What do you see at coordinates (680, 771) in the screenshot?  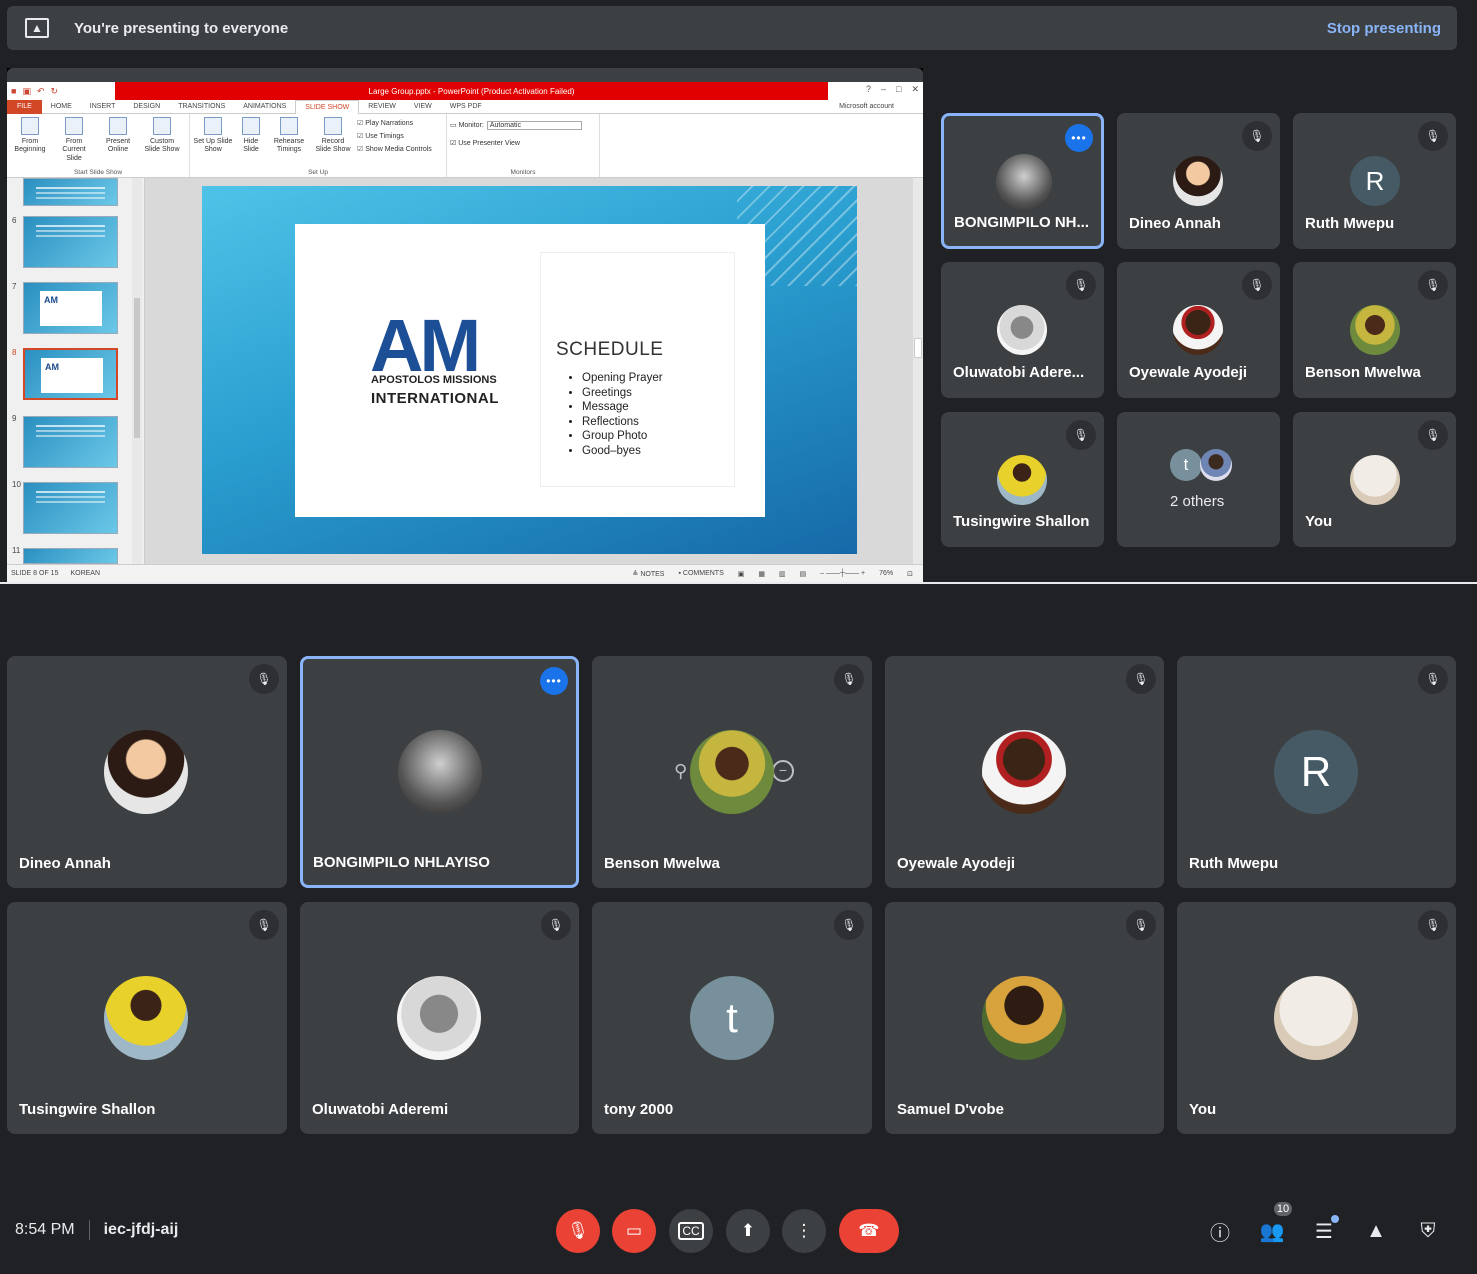 I see `pin-icon: ⚲` at bounding box center [680, 771].